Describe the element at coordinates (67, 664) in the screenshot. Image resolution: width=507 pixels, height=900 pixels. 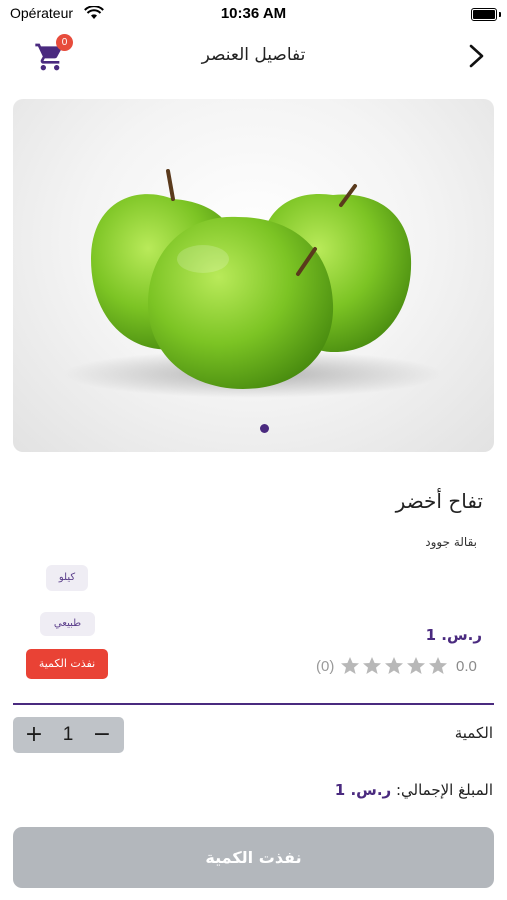
I see `out-of-stock-badge: نفذت الكمية` at that location.